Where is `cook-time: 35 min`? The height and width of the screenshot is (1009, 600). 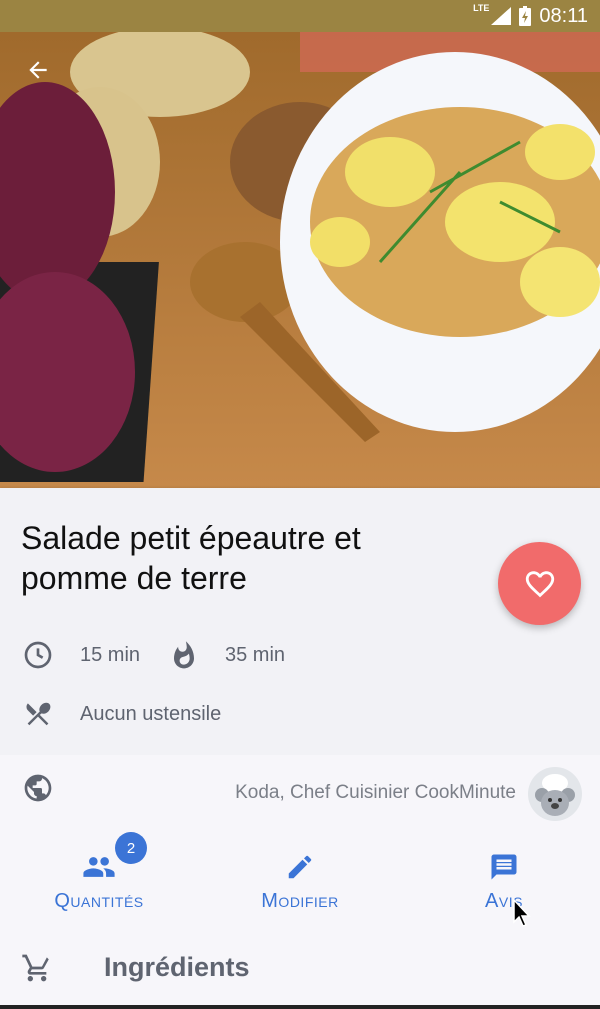
cook-time: 35 min is located at coordinates (226, 655).